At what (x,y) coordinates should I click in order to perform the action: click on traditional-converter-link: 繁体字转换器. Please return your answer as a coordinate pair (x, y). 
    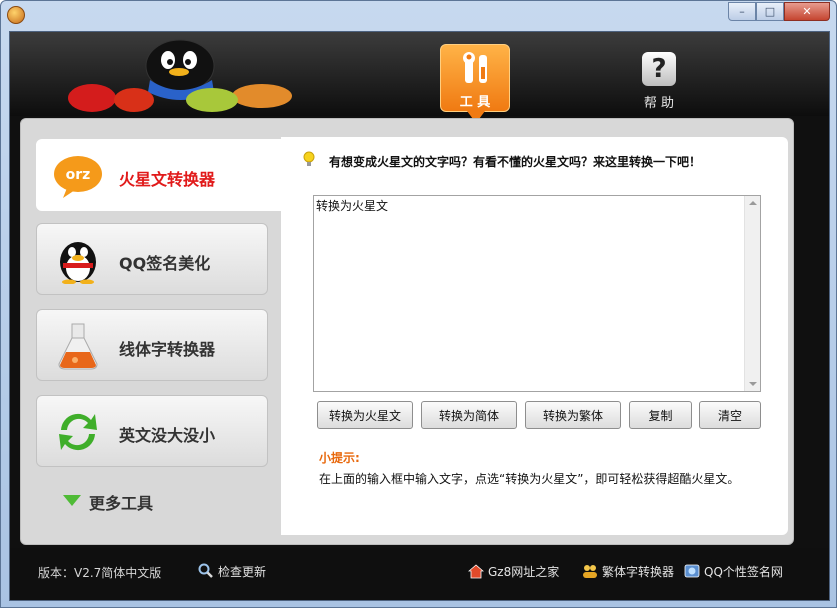
    Looking at the image, I should click on (632, 571).